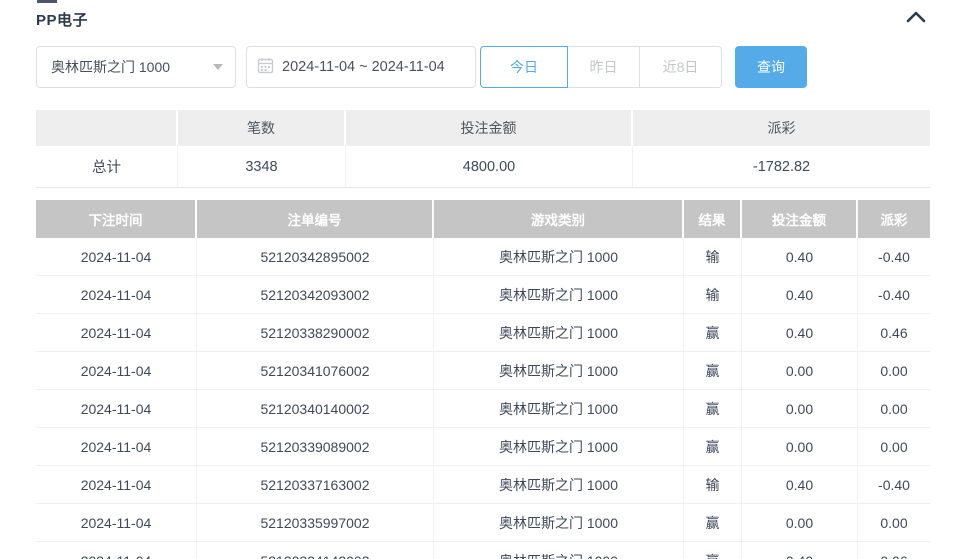  Describe the element at coordinates (218, 67) in the screenshot. I see `chevron-down-icon` at that location.